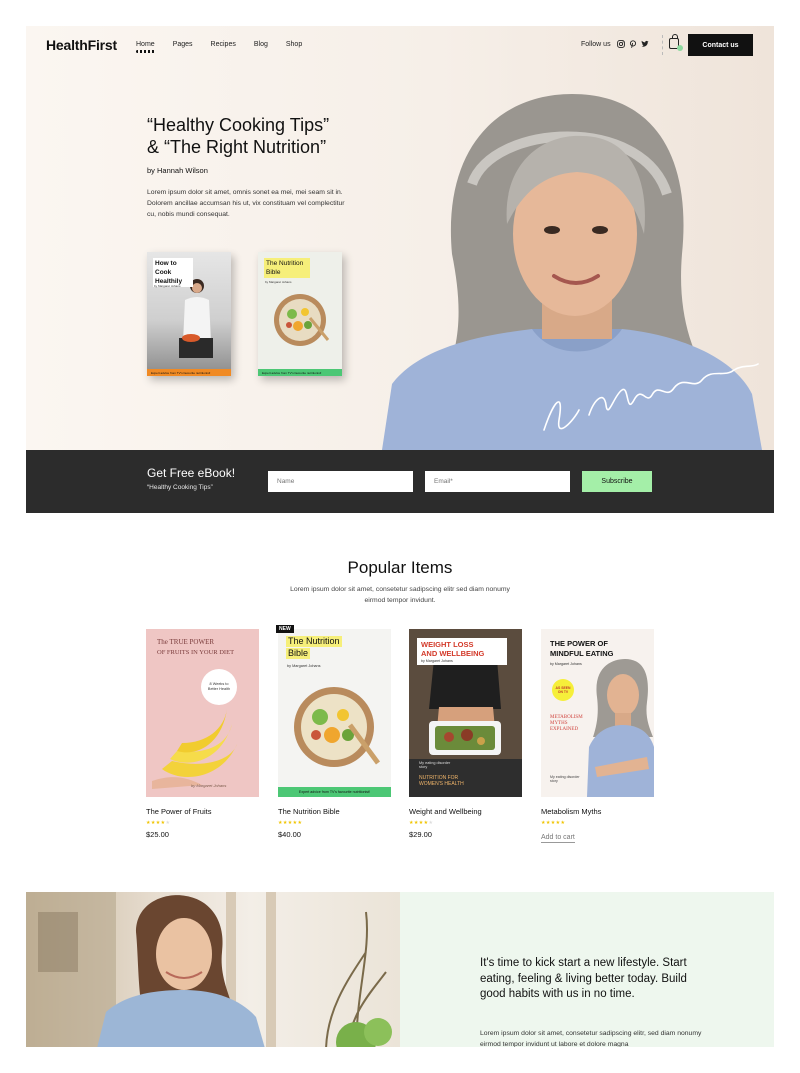 Image resolution: width=800 pixels, height=1073 pixels. Describe the element at coordinates (180, 487) in the screenshot. I see `ebook-subtitle: “Healthy Cooking Tips”` at that location.